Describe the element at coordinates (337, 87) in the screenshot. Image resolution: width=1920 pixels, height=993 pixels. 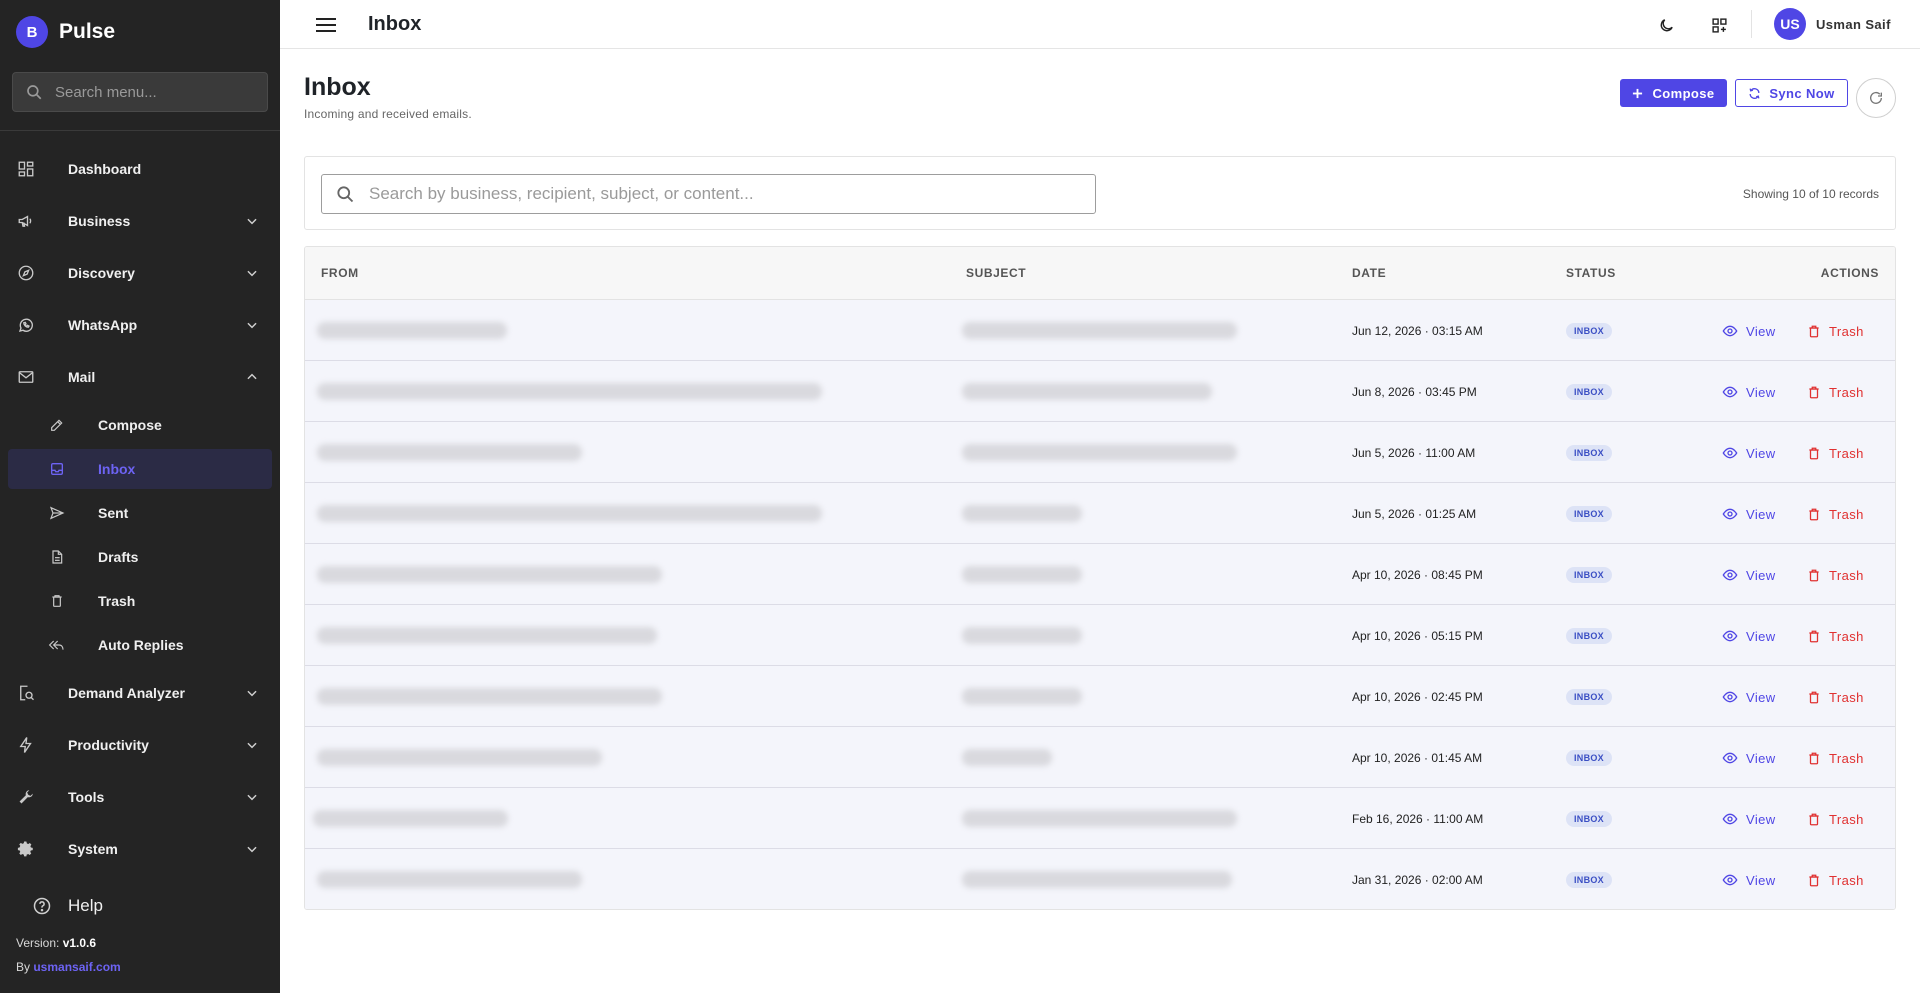
I see `page-title: Inbox` at that location.